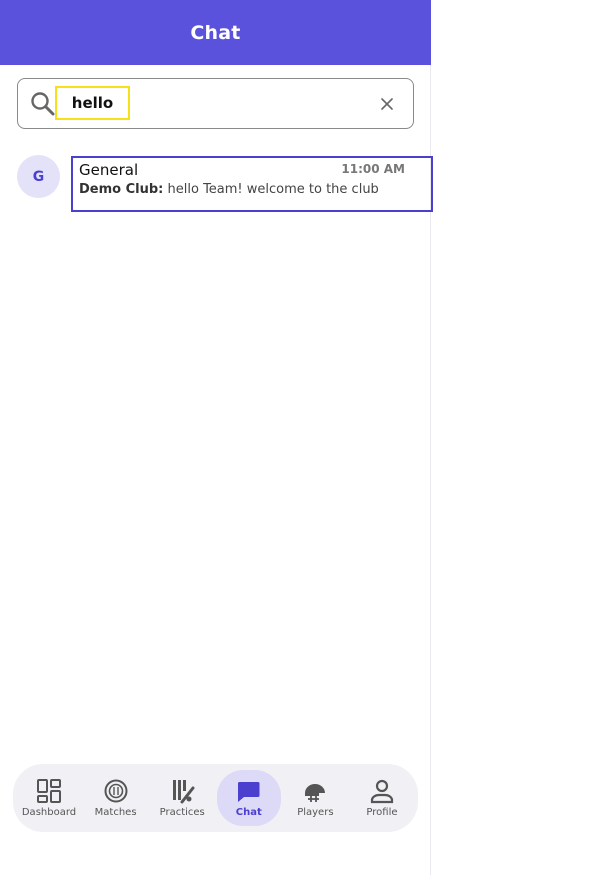  I want to click on tab-practices: Practices, so click(182, 798).